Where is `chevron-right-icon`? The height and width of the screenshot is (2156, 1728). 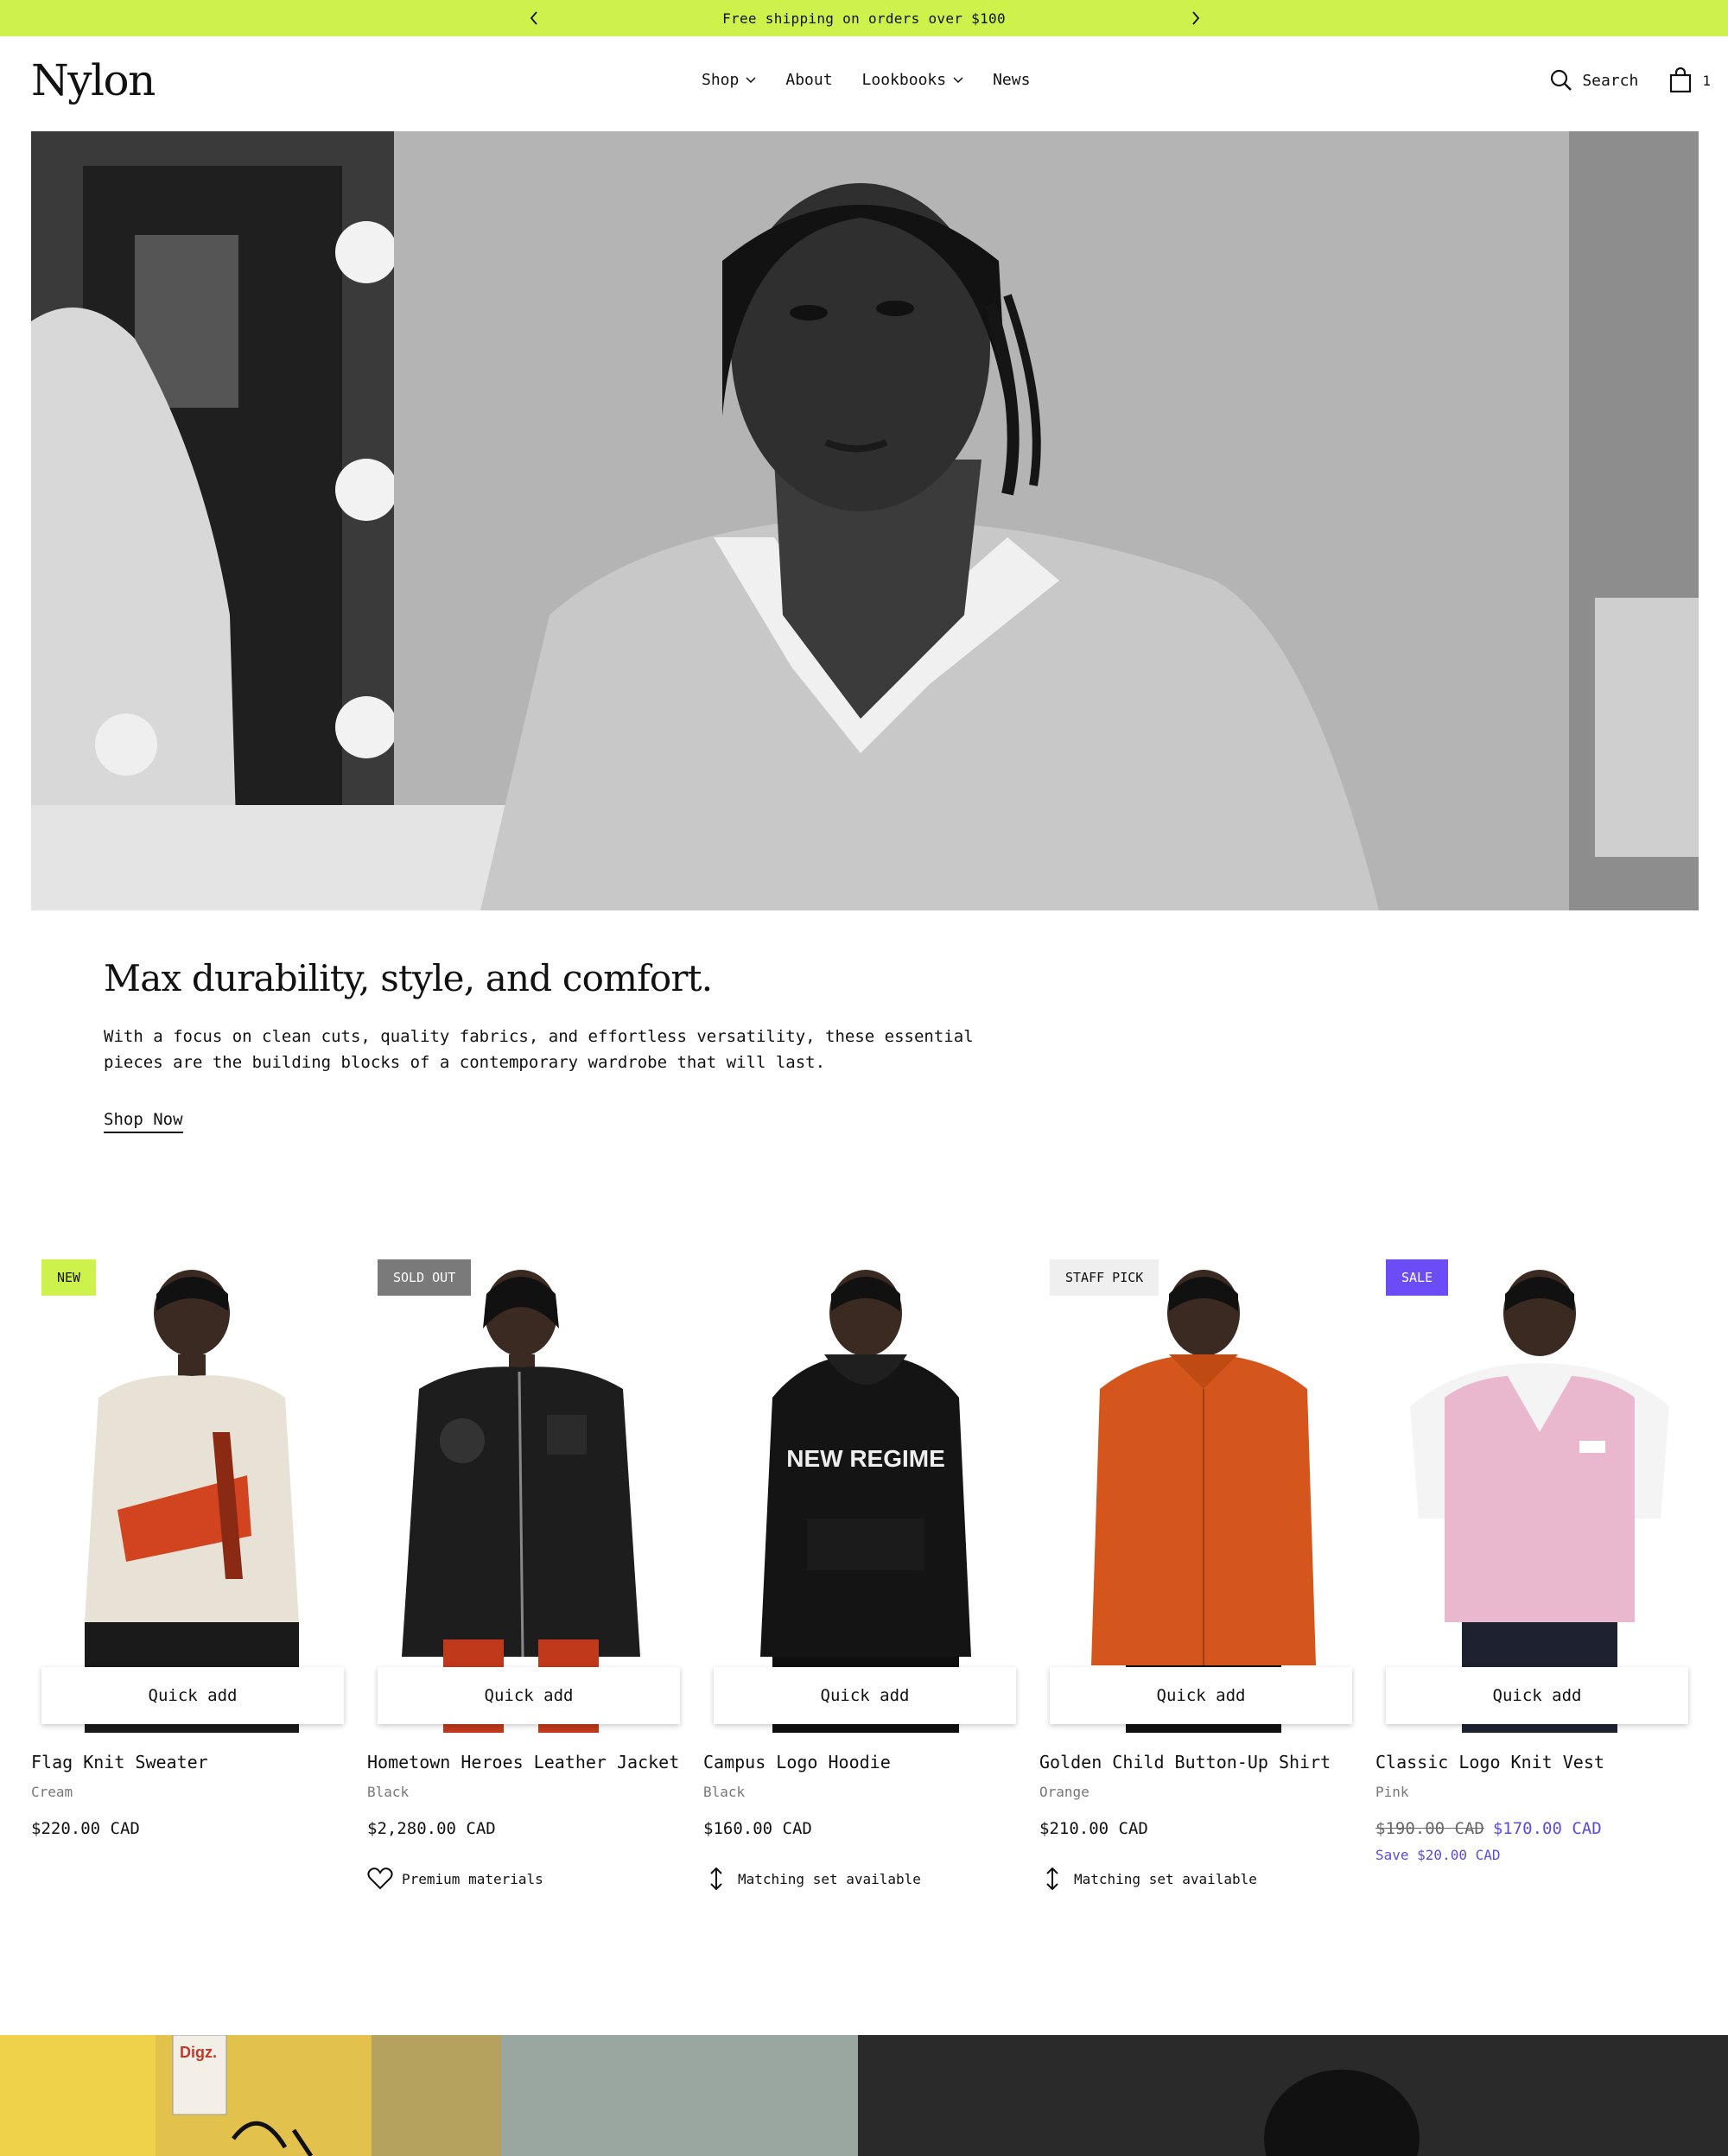 chevron-right-icon is located at coordinates (1195, 18).